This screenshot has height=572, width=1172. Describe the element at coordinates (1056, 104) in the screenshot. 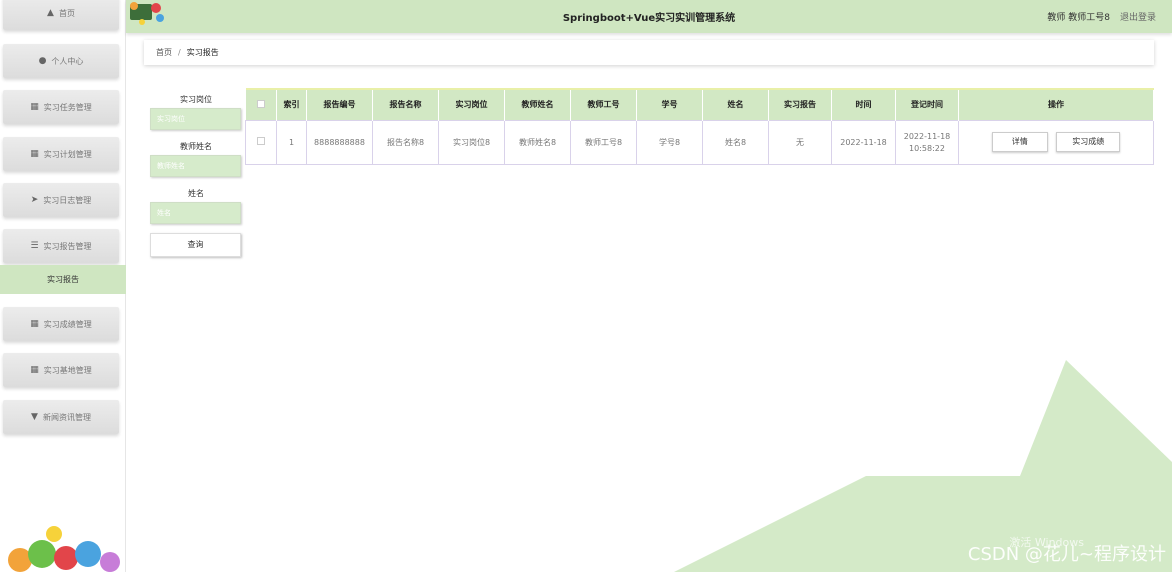

I see `column-header: 操作` at that location.